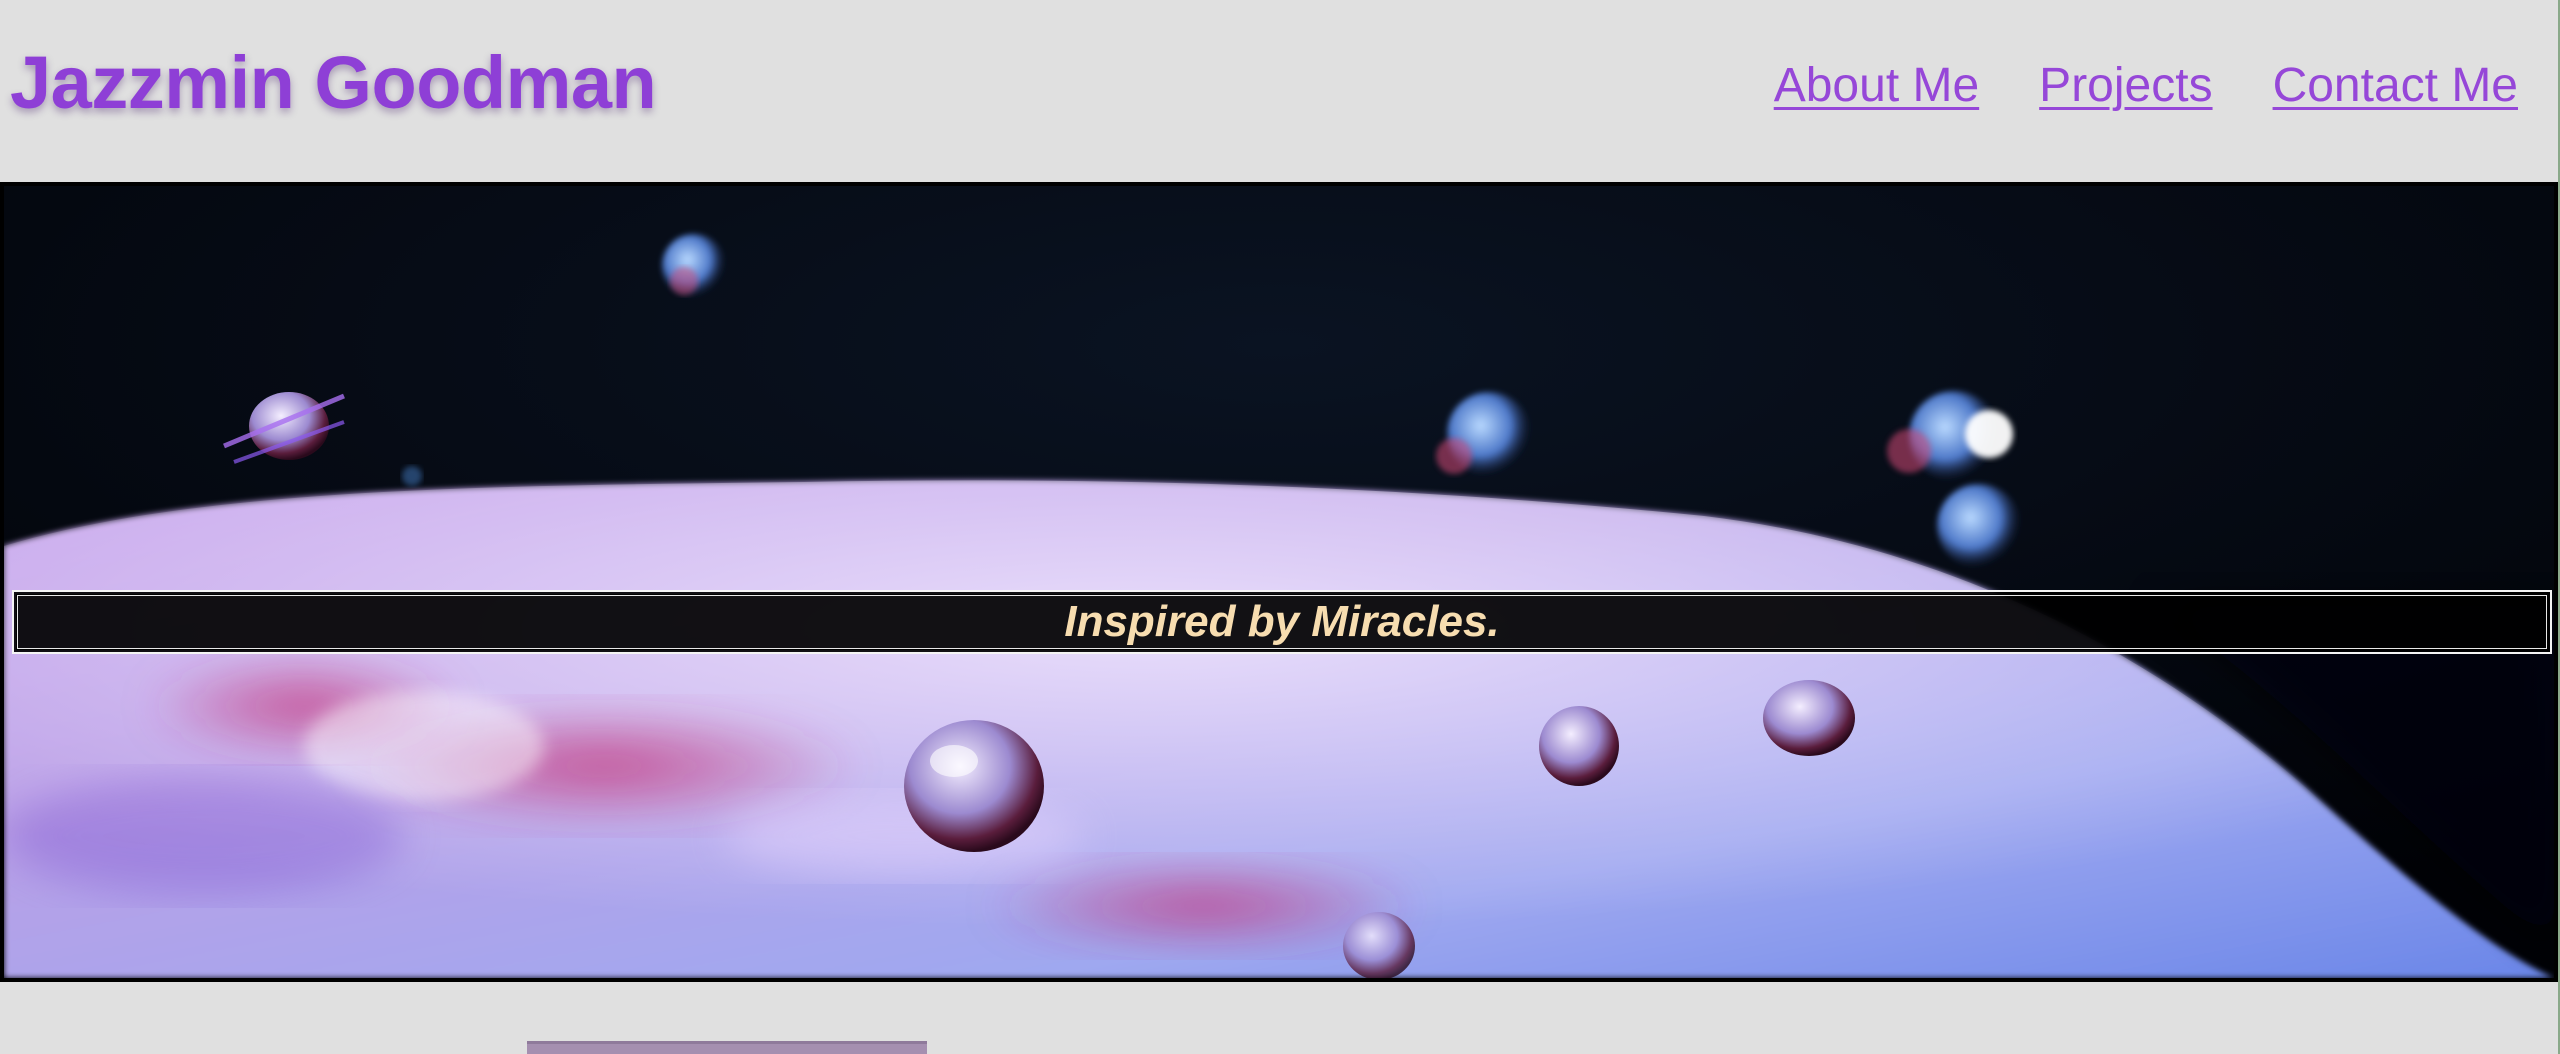 The image size is (2560, 1054). Describe the element at coordinates (727, 1047) in the screenshot. I see `content-section-tab` at that location.